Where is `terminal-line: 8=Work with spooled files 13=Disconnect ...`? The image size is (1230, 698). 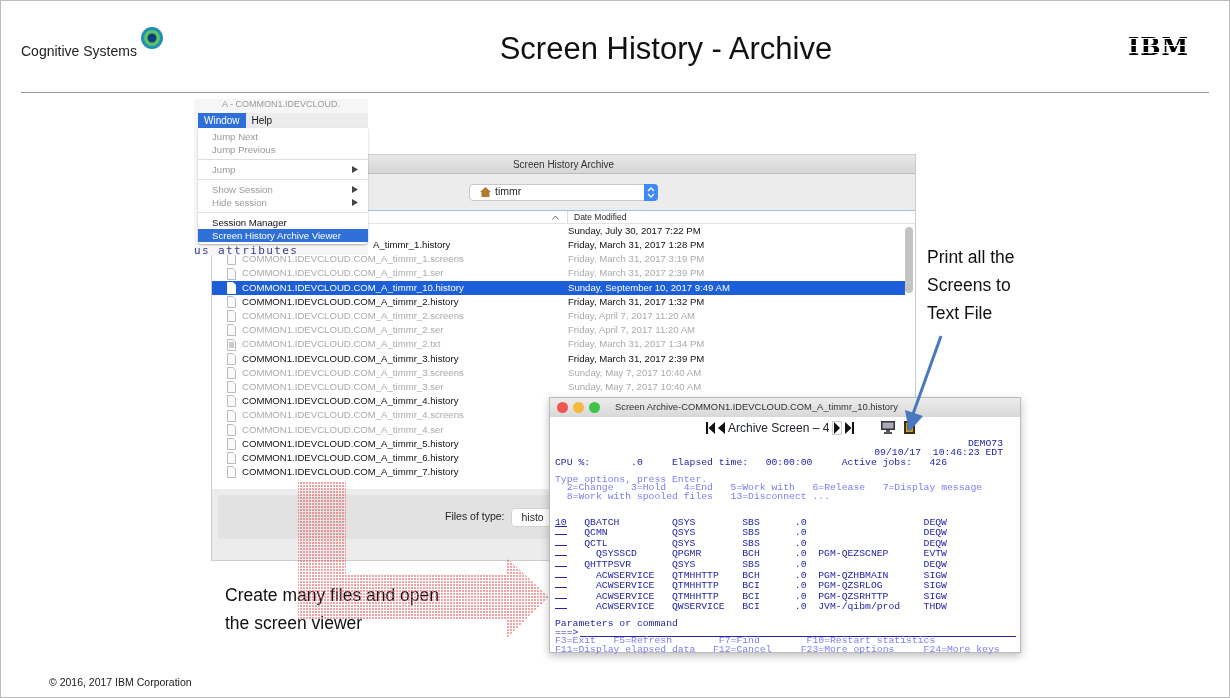 terminal-line: 8=Work with spooled files 13=Disconnect ... is located at coordinates (698, 497).